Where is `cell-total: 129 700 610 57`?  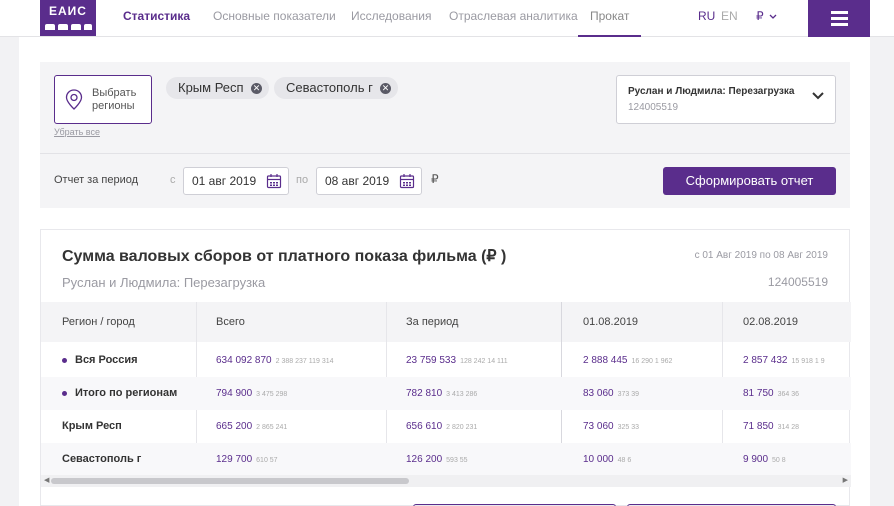 cell-total: 129 700 610 57 is located at coordinates (301, 459).